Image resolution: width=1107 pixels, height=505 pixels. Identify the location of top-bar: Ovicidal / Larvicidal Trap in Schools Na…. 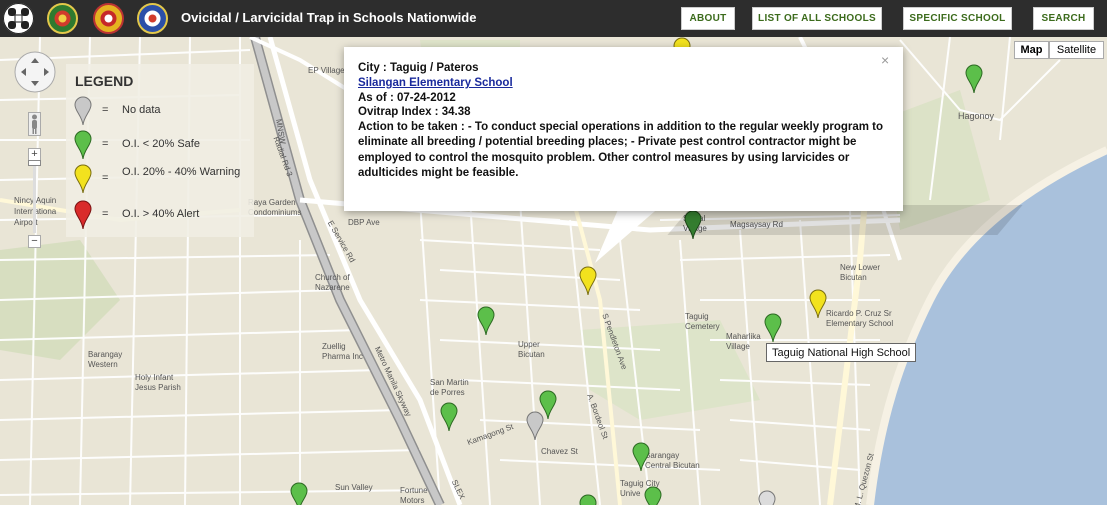
(553, 18).